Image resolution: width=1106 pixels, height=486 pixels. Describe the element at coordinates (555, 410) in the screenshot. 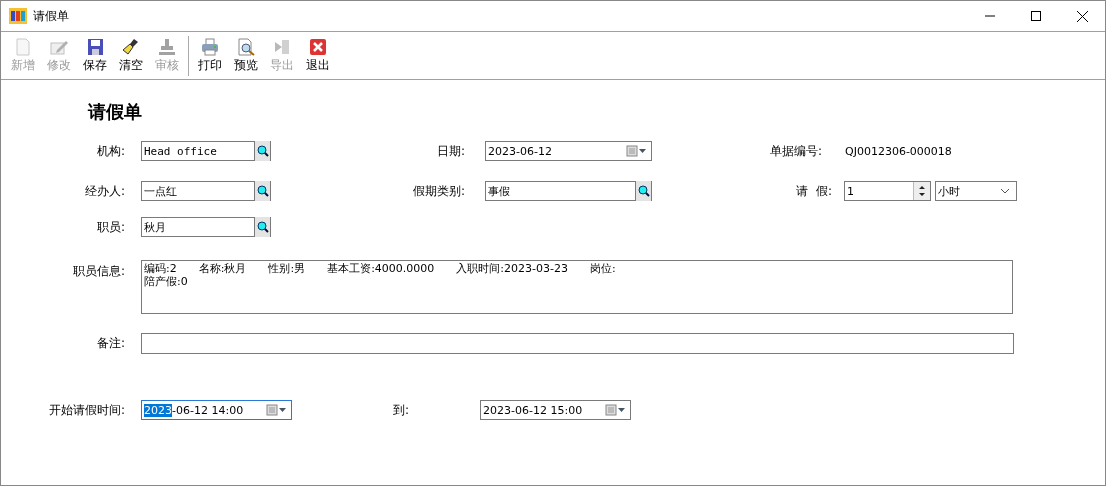

I see `date-time-field: 2023-06-12 15:00` at that location.